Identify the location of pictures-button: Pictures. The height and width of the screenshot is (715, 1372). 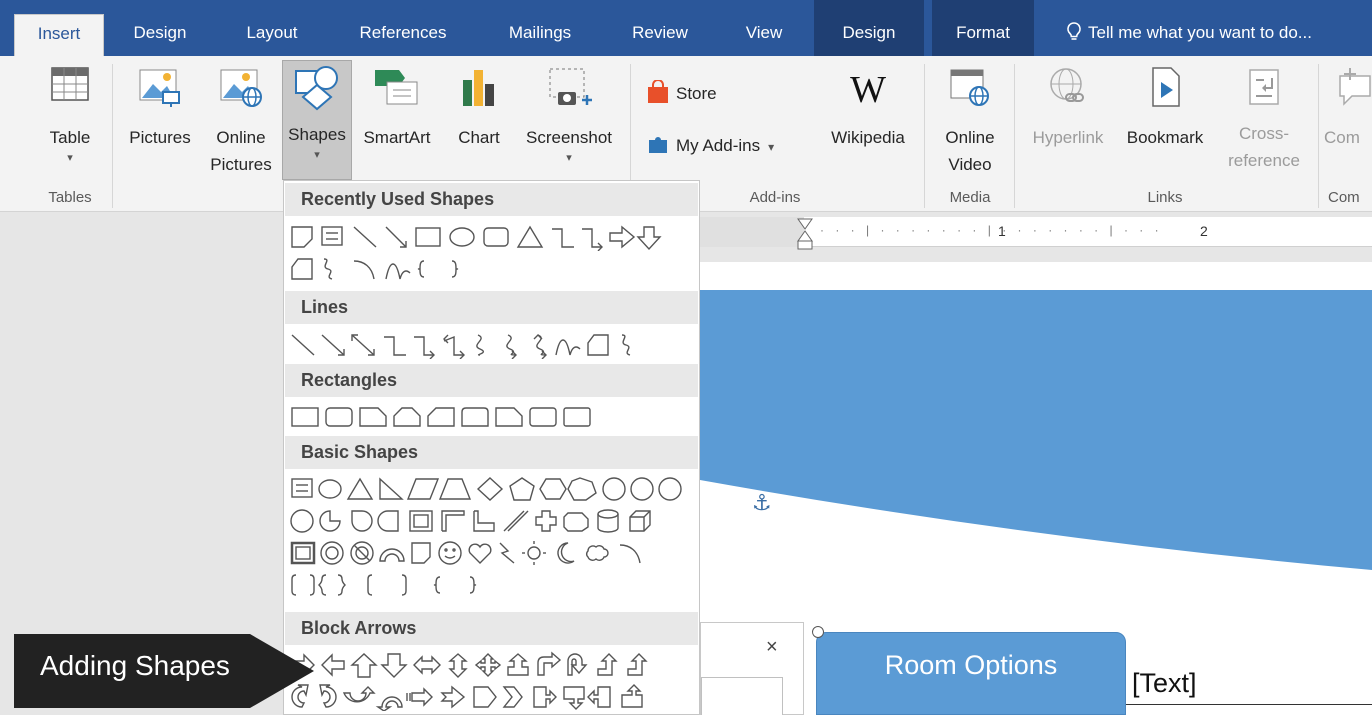
(160, 125).